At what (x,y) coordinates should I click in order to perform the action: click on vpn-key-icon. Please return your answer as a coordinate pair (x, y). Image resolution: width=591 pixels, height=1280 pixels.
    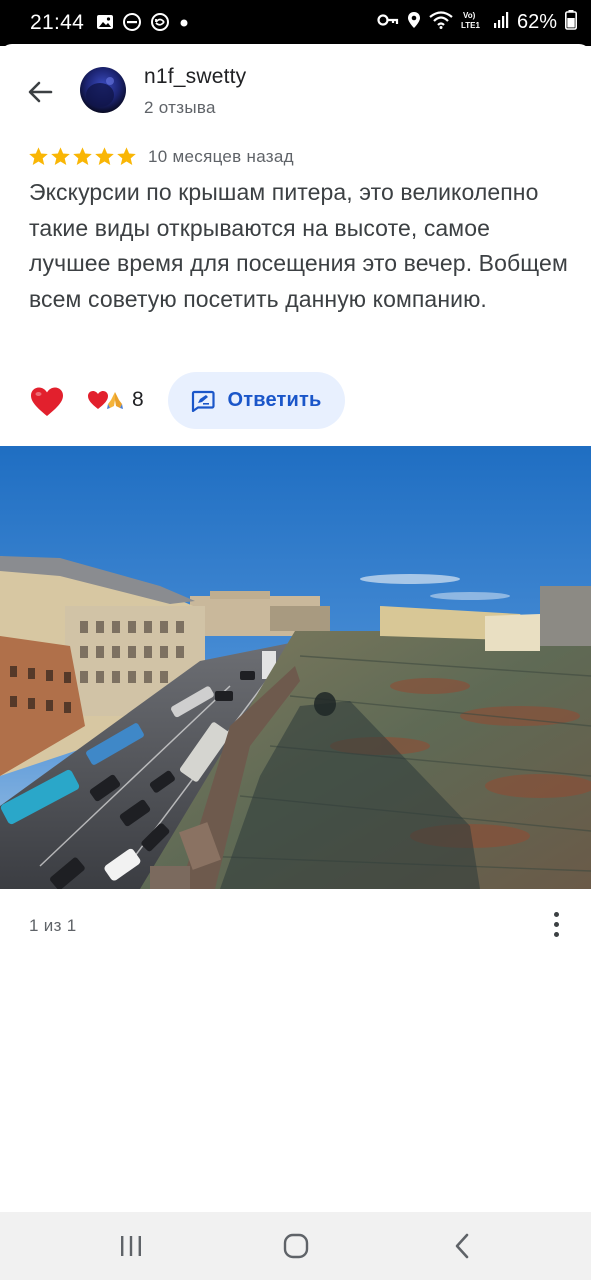
    Looking at the image, I should click on (388, 22).